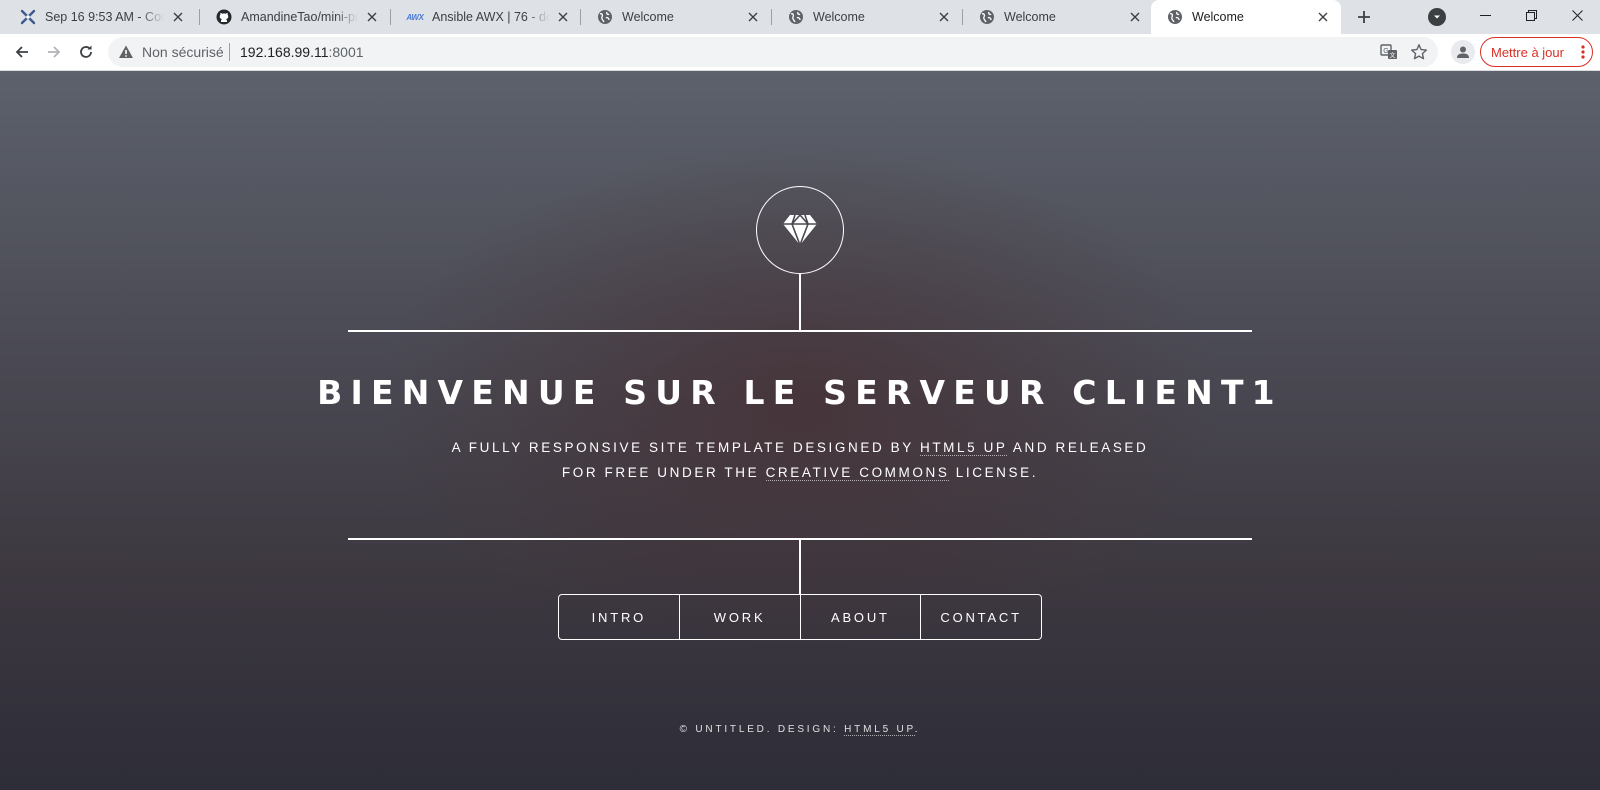 This screenshot has height=790, width=1600. I want to click on tab-welcome-3: Welcome, so click(1058, 17).